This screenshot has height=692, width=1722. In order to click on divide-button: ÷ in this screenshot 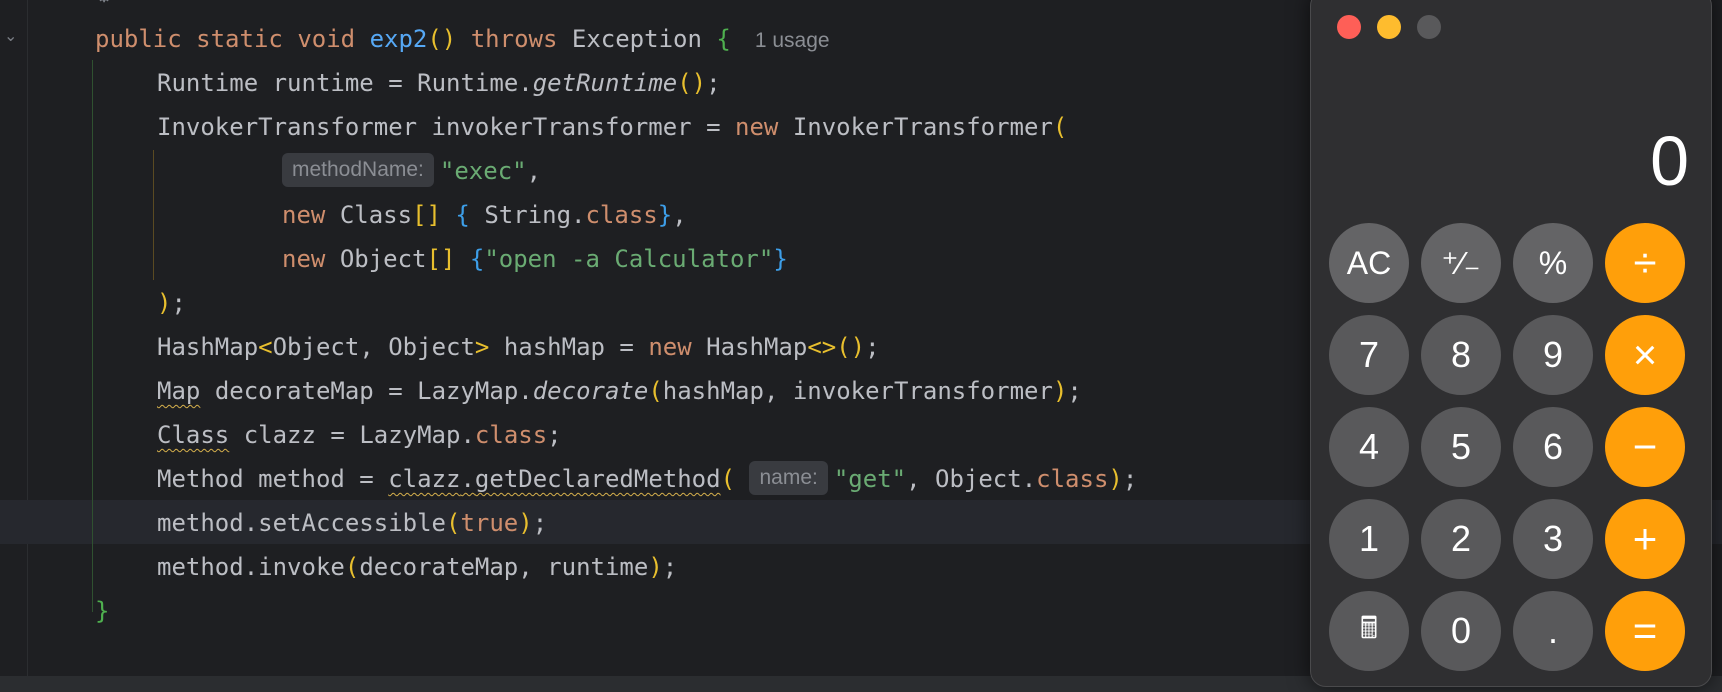, I will do `click(1645, 263)`.